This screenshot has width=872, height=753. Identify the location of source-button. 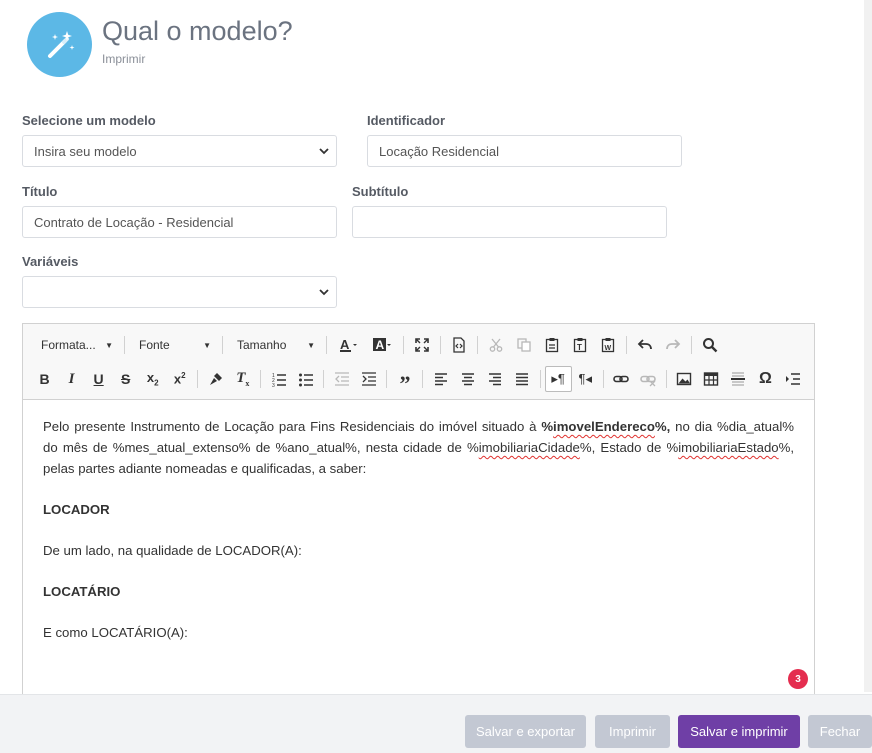
(459, 345).